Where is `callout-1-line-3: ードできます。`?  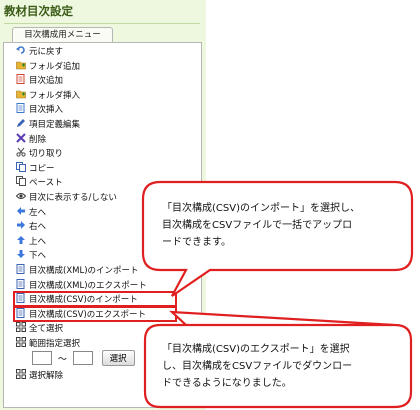
callout-1-line-3: ードできます。 is located at coordinates (196, 242).